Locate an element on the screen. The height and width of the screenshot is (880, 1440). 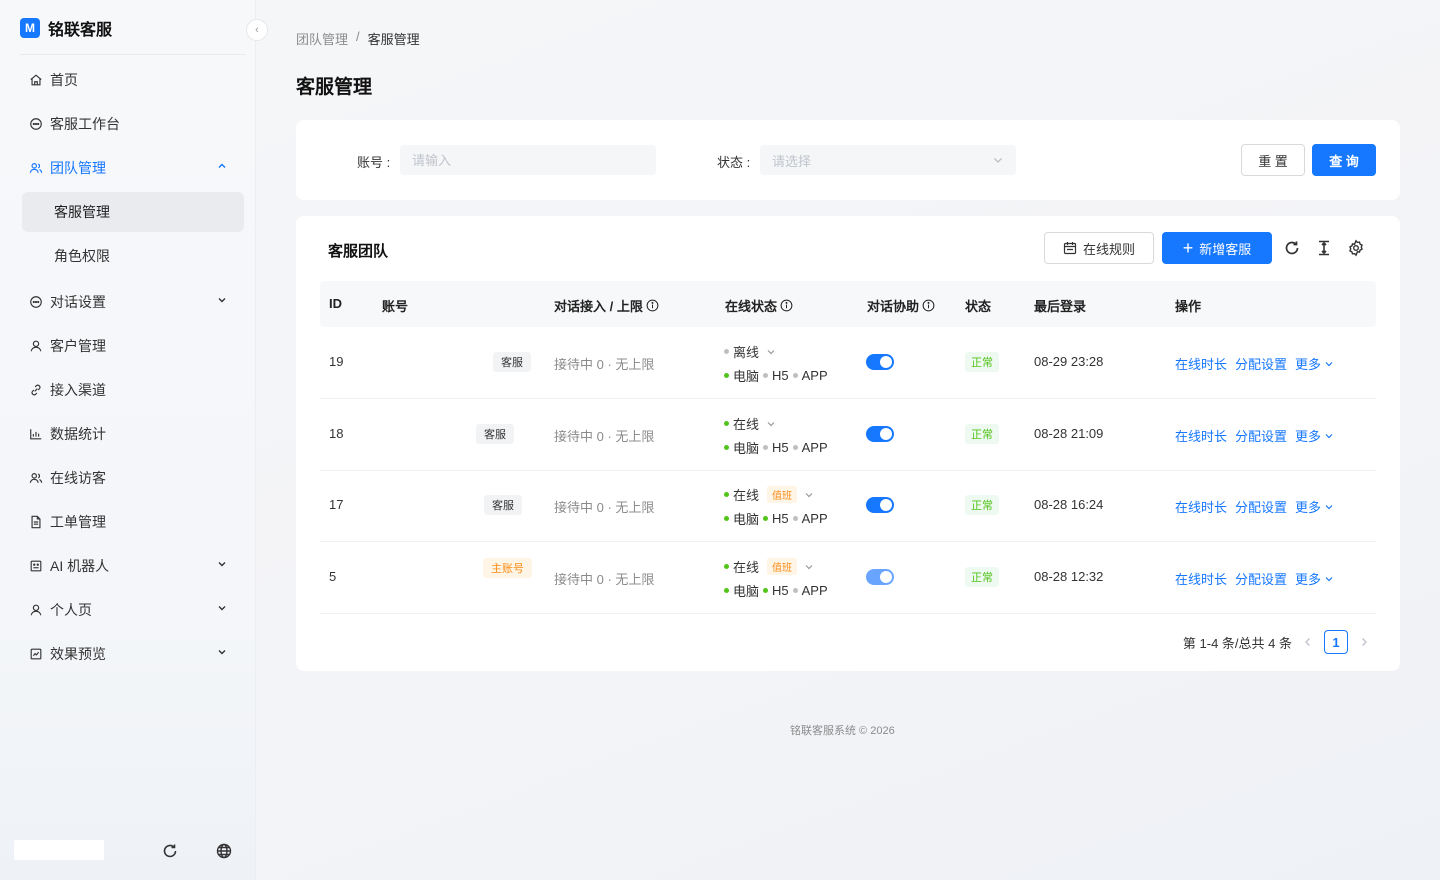
column-account: 账号 is located at coordinates (395, 306).